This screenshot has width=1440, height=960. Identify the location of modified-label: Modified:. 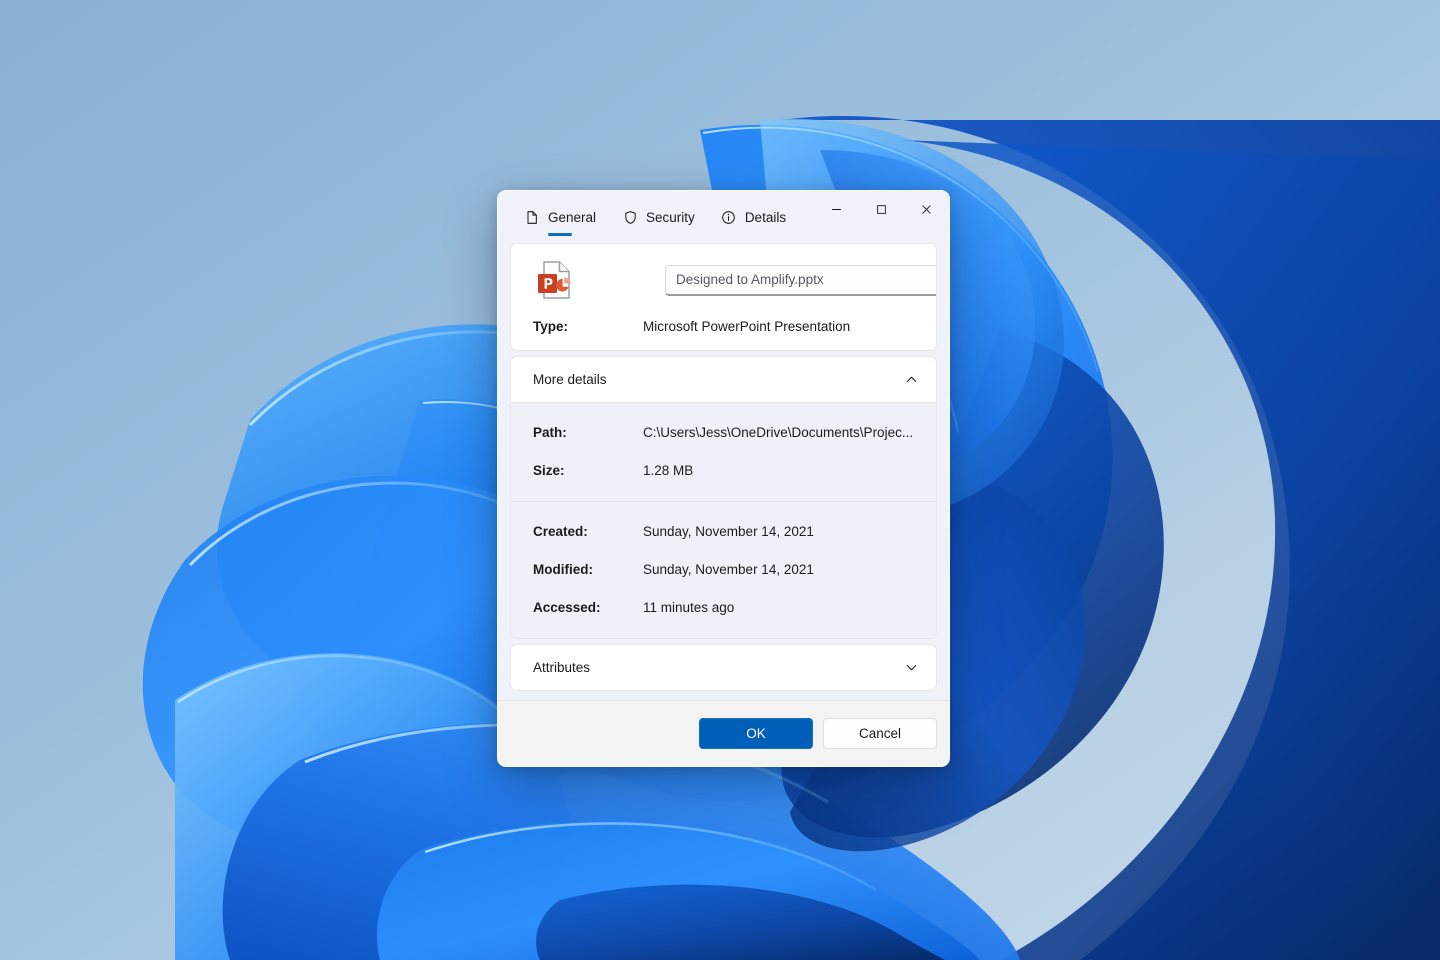
(563, 569).